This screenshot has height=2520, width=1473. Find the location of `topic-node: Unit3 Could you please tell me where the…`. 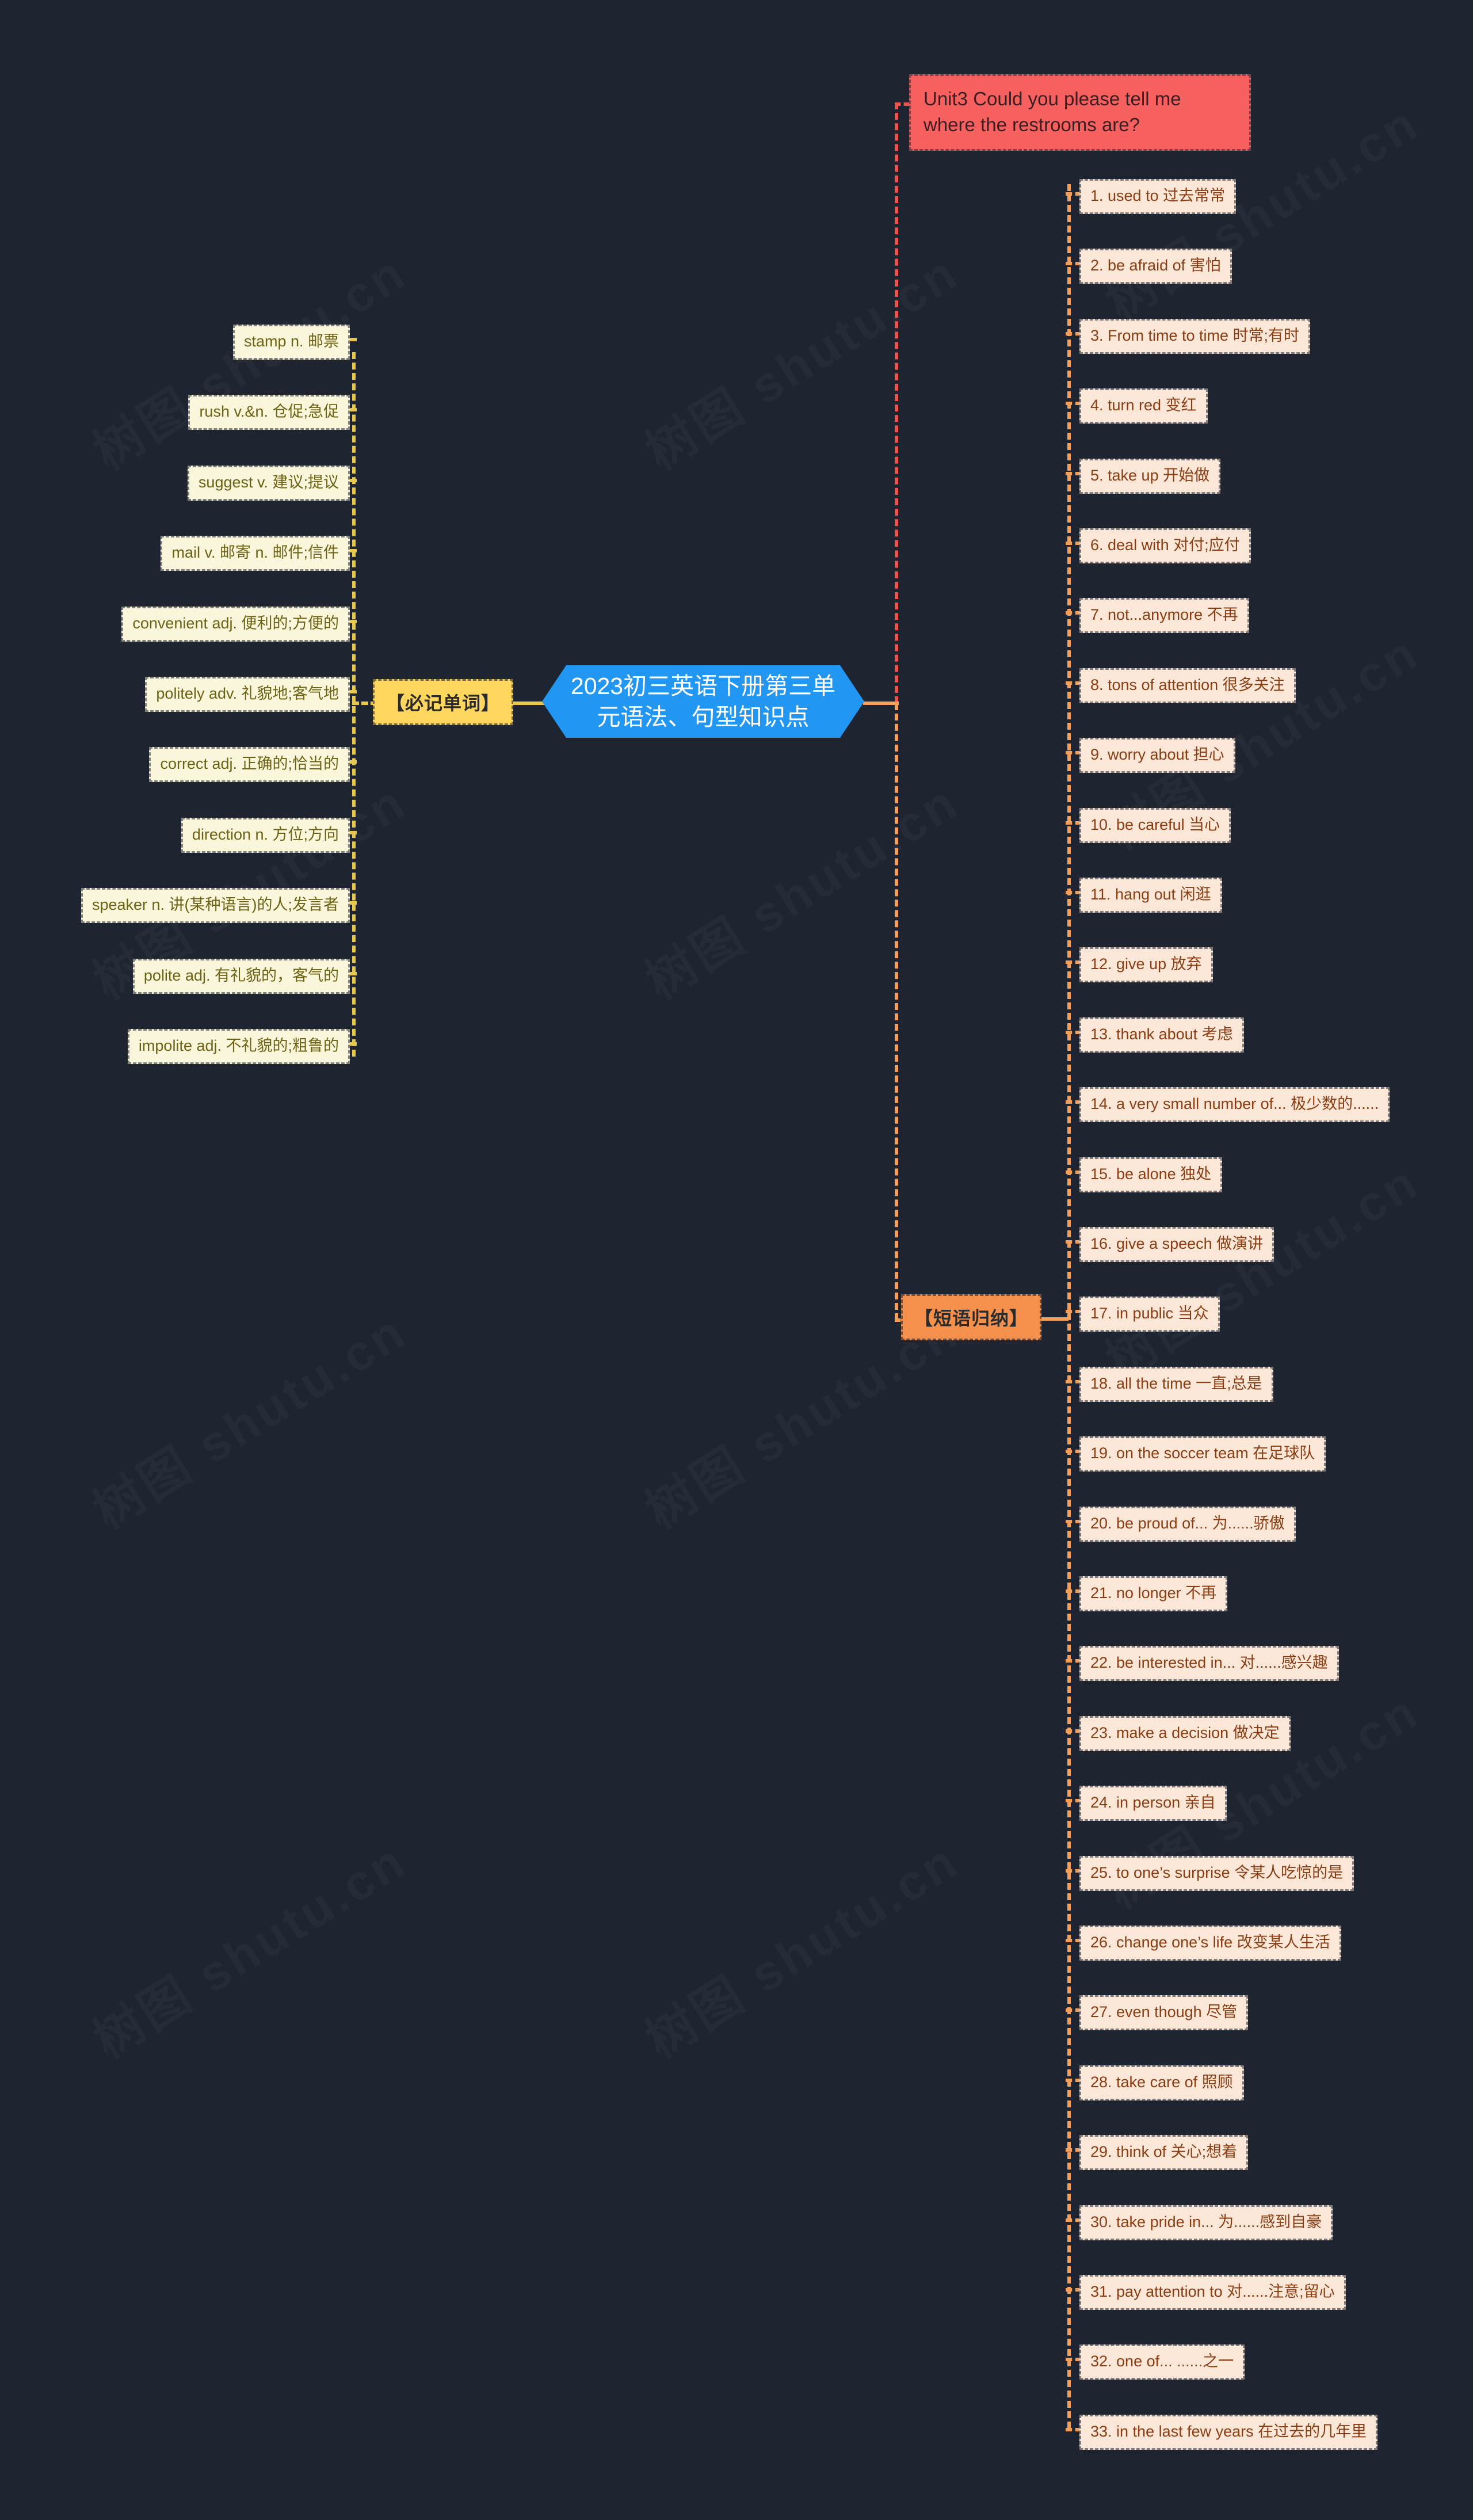

topic-node: Unit3 Could you please tell me where the… is located at coordinates (1080, 113).